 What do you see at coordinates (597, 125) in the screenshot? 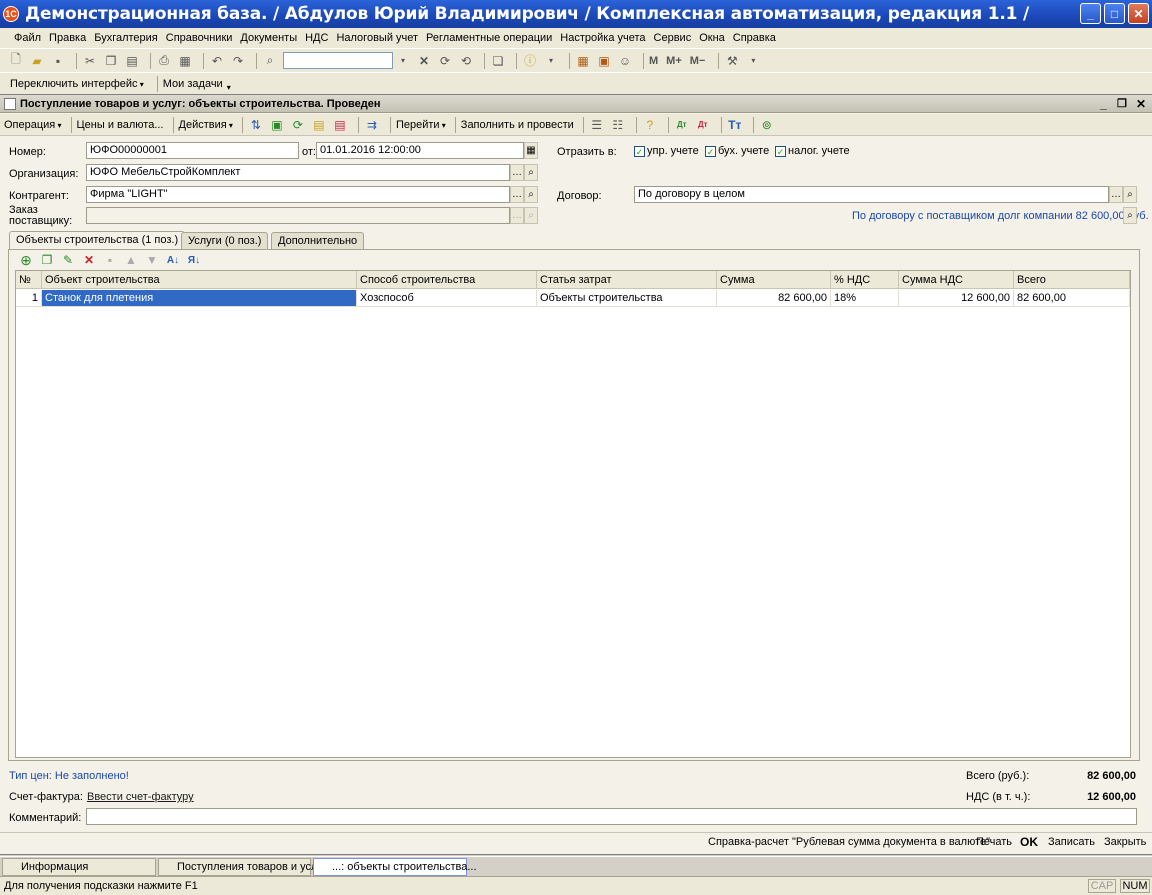
I see `list-icon: ☰` at bounding box center [597, 125].